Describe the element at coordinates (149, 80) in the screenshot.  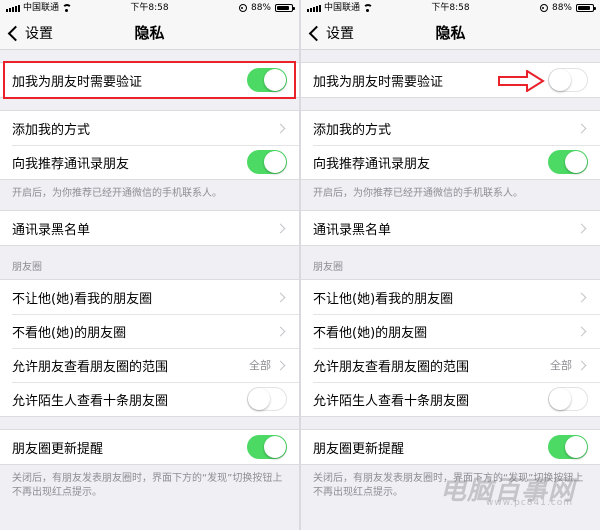
I see `highlight-box` at that location.